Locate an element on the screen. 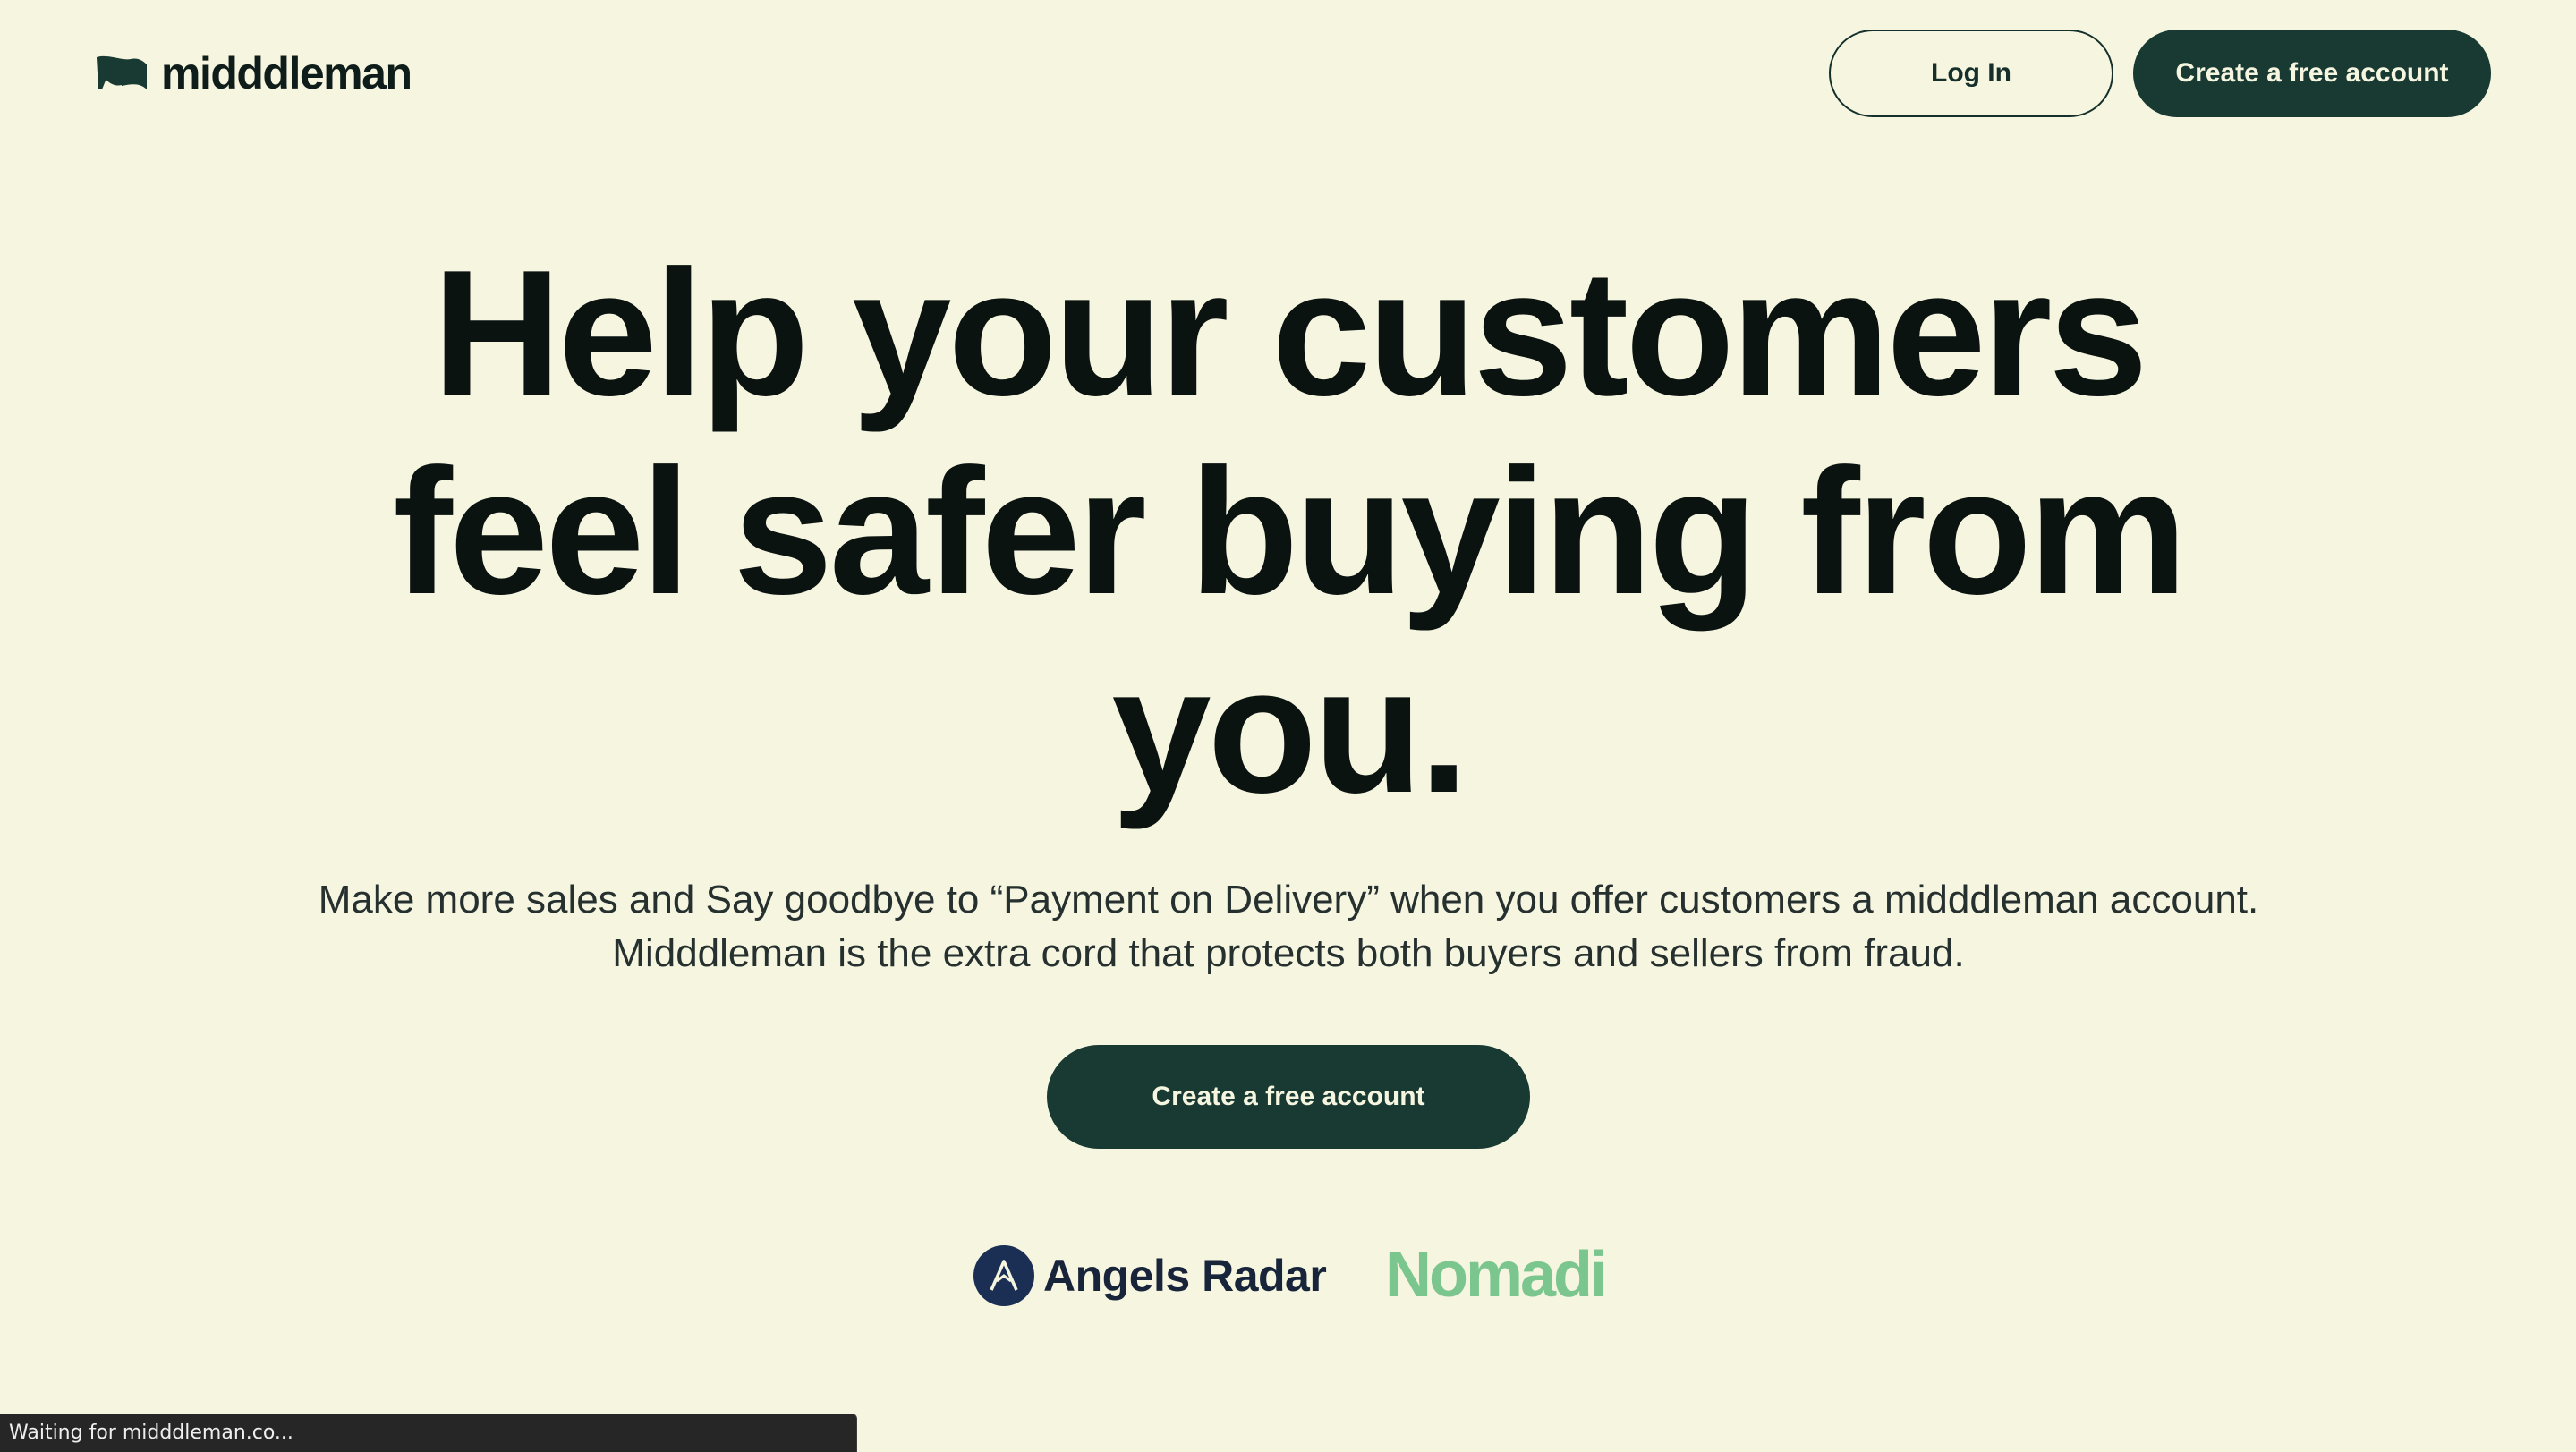 Image resolution: width=2576 pixels, height=1452 pixels. partner-logos: Angels Radar Nomadi is located at coordinates (1295, 1278).